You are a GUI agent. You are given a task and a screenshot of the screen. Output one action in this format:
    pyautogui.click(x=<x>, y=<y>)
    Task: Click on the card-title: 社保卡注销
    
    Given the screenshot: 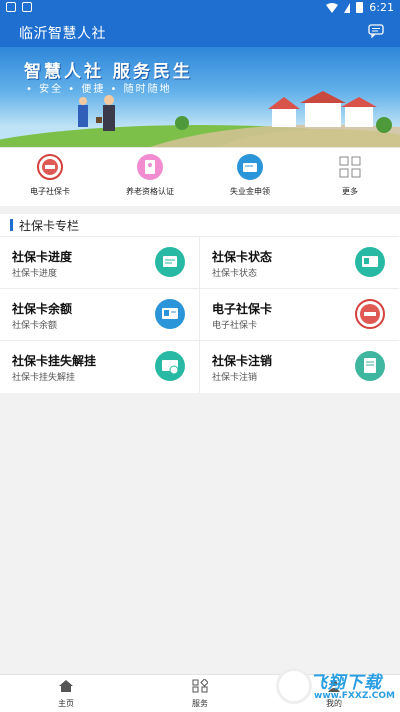 What is the action you would take?
    pyautogui.click(x=242, y=361)
    